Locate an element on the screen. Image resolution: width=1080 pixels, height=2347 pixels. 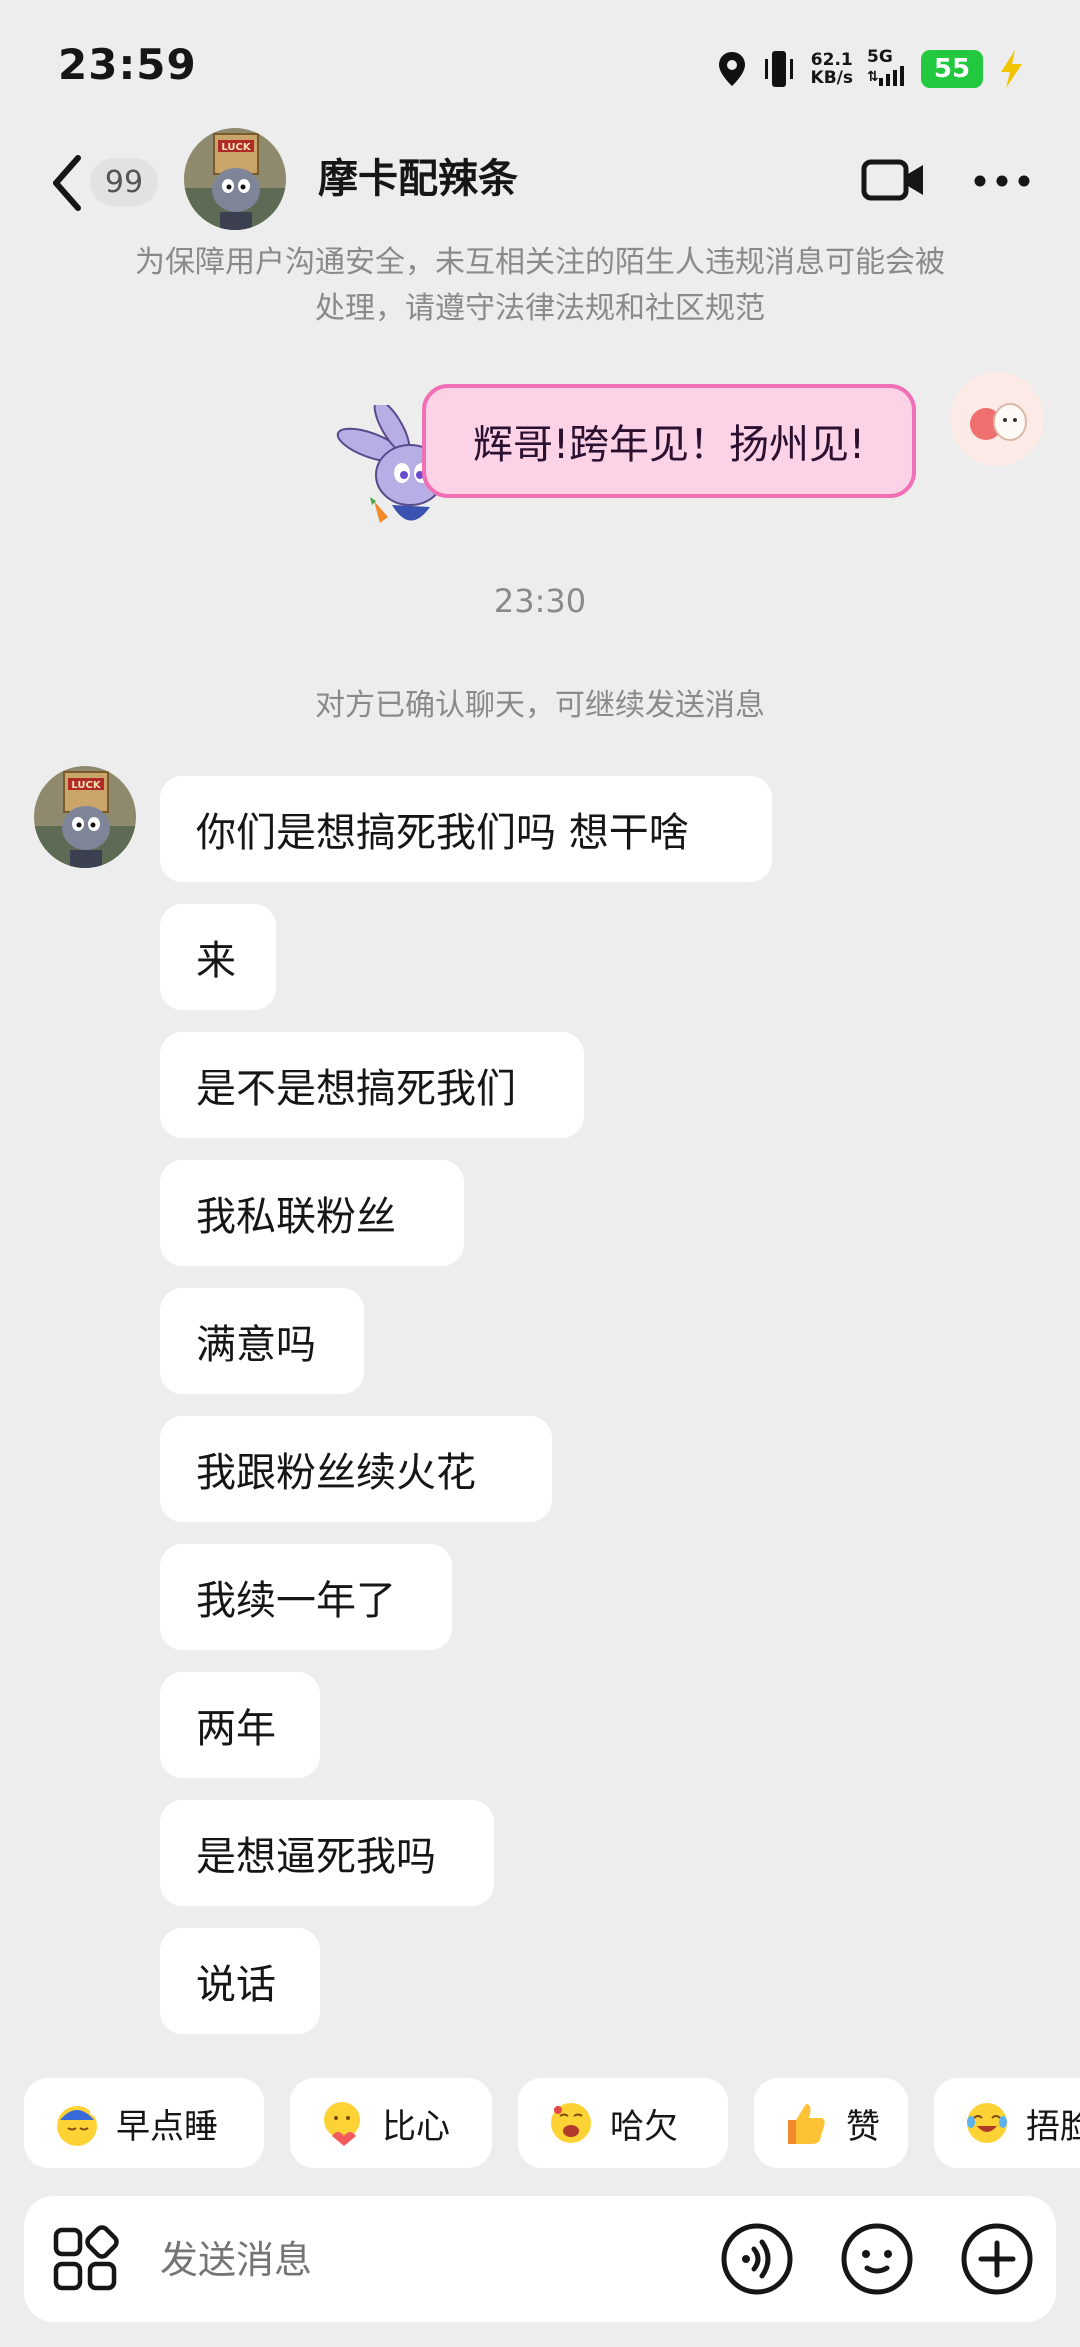
quick-reply-heart: 比心 is located at coordinates (391, 2123).